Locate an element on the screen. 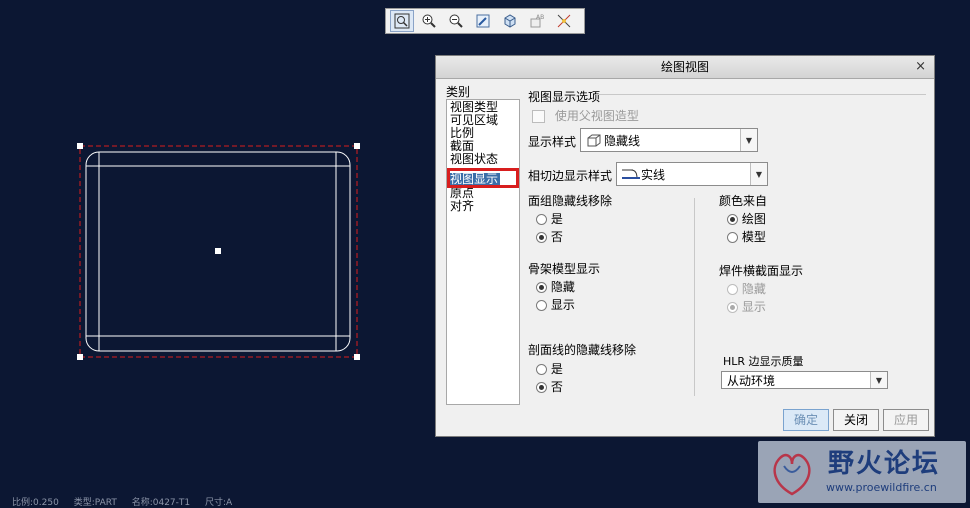 Image resolution: width=970 pixels, height=508 pixels. status-scale: 比例:0.250 is located at coordinates (35, 503).